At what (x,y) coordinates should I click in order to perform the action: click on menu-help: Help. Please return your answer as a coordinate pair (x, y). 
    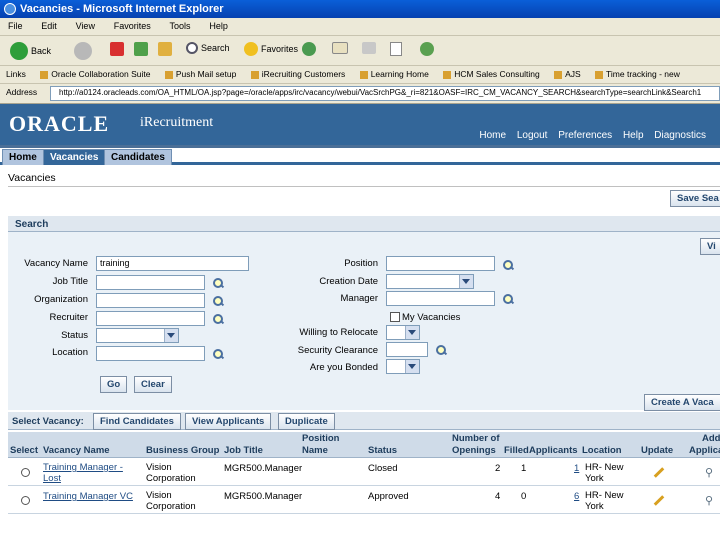
    Looking at the image, I should click on (218, 26).